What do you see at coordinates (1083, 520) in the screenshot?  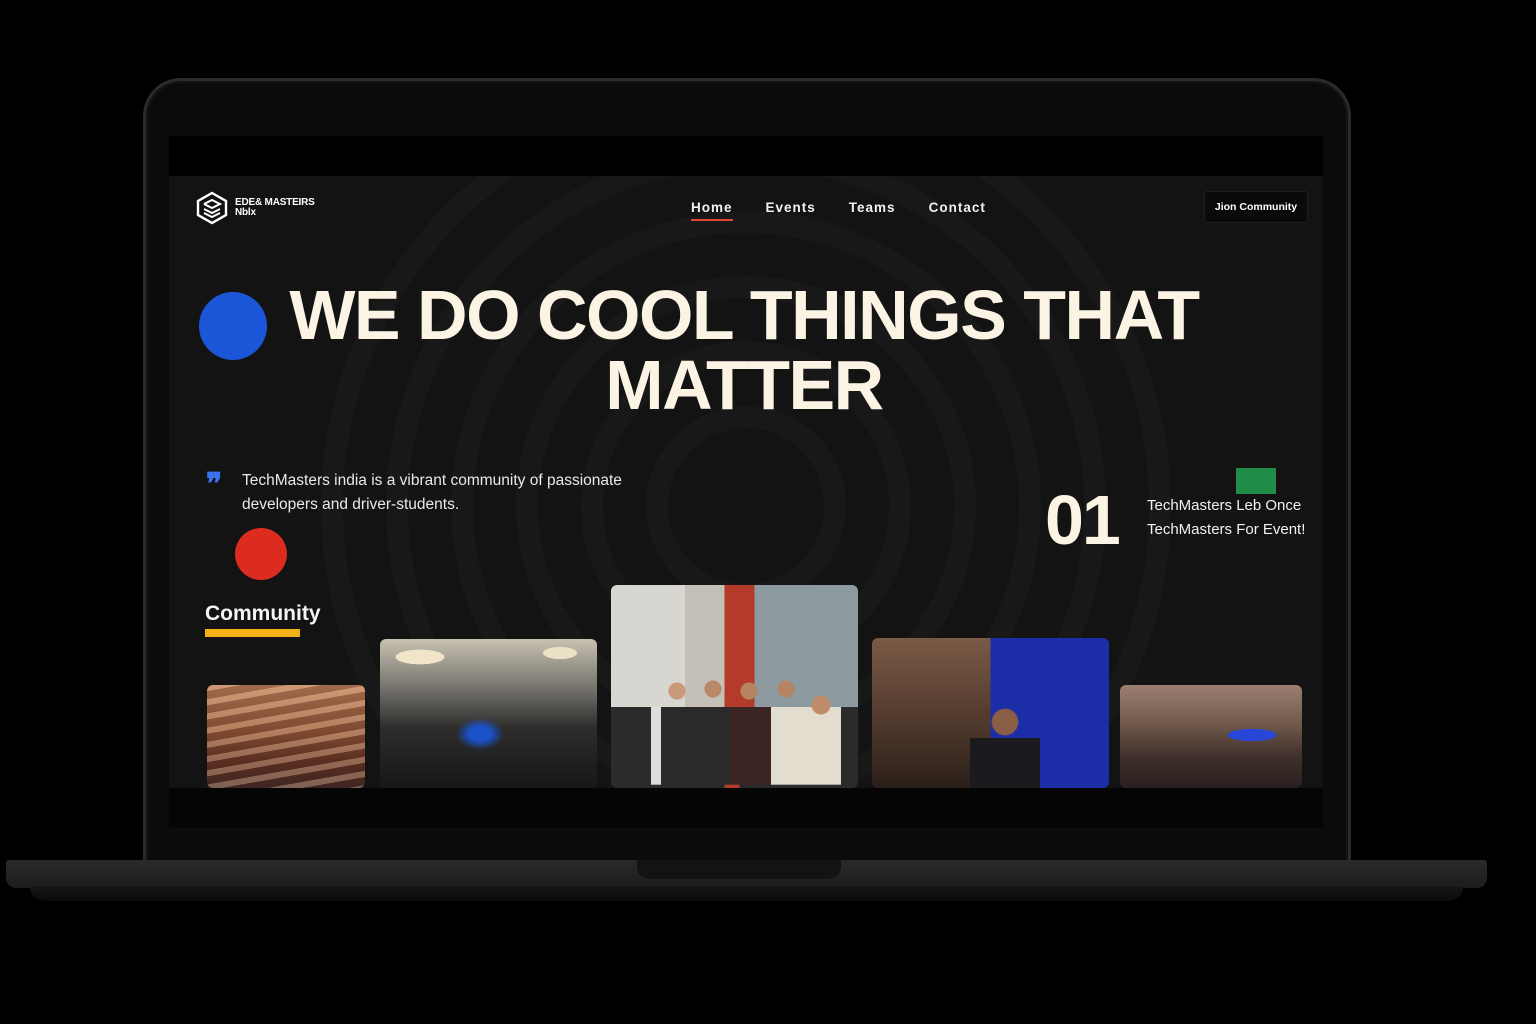 I see `stat-number: 01` at bounding box center [1083, 520].